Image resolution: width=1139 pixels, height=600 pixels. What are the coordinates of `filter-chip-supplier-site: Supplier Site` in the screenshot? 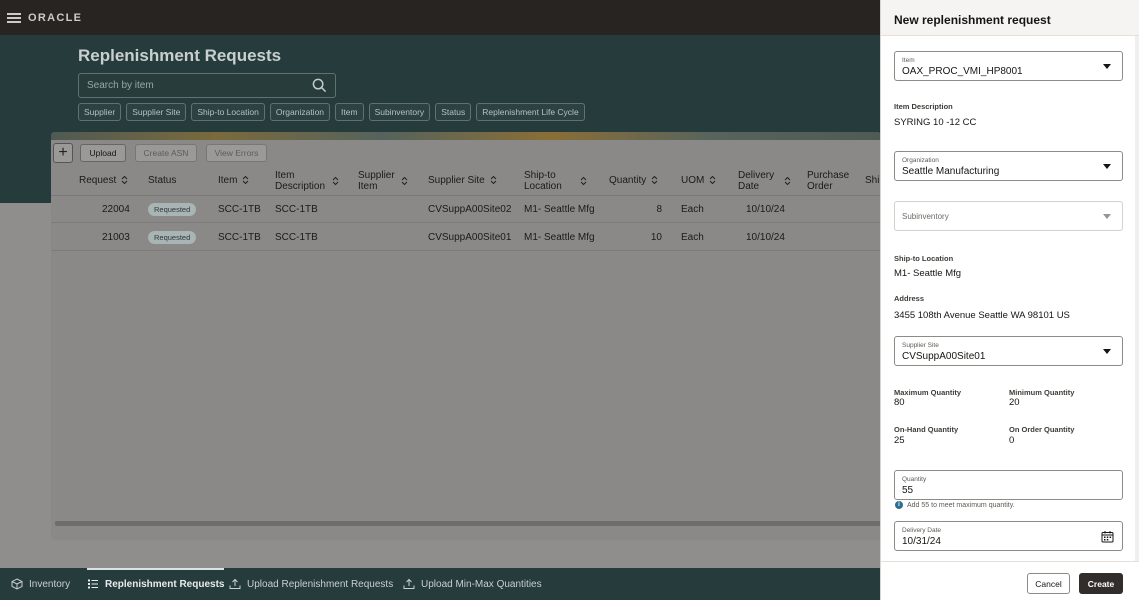 It's located at (156, 112).